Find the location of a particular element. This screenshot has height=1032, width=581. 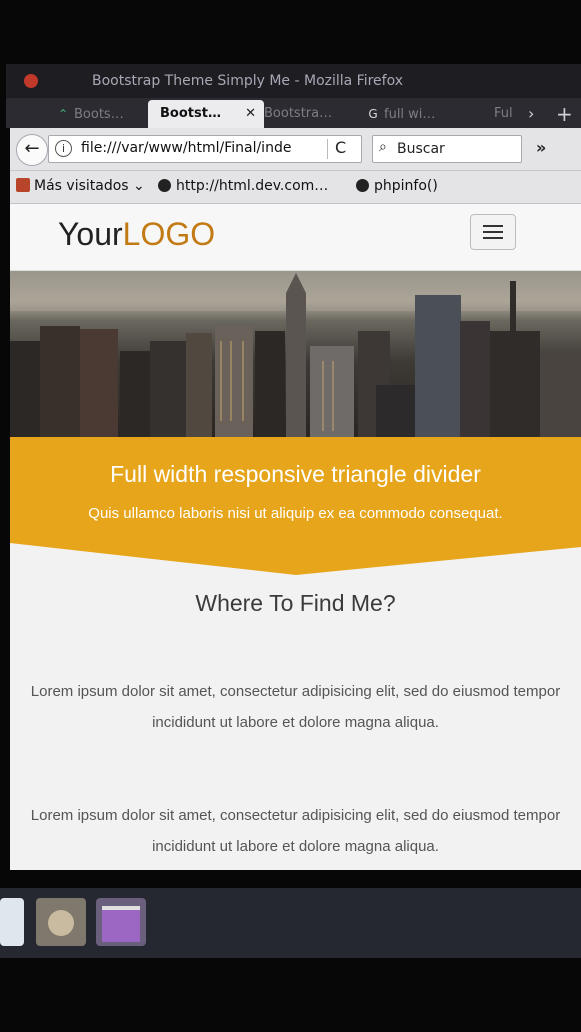

search-input: ⌕ Buscar is located at coordinates (447, 149).